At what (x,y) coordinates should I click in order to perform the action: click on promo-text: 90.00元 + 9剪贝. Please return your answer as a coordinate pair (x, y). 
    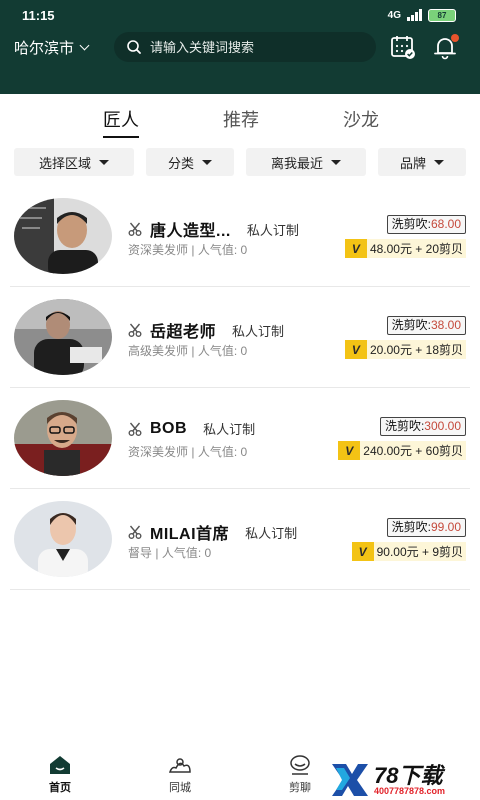
    Looking at the image, I should click on (419, 552).